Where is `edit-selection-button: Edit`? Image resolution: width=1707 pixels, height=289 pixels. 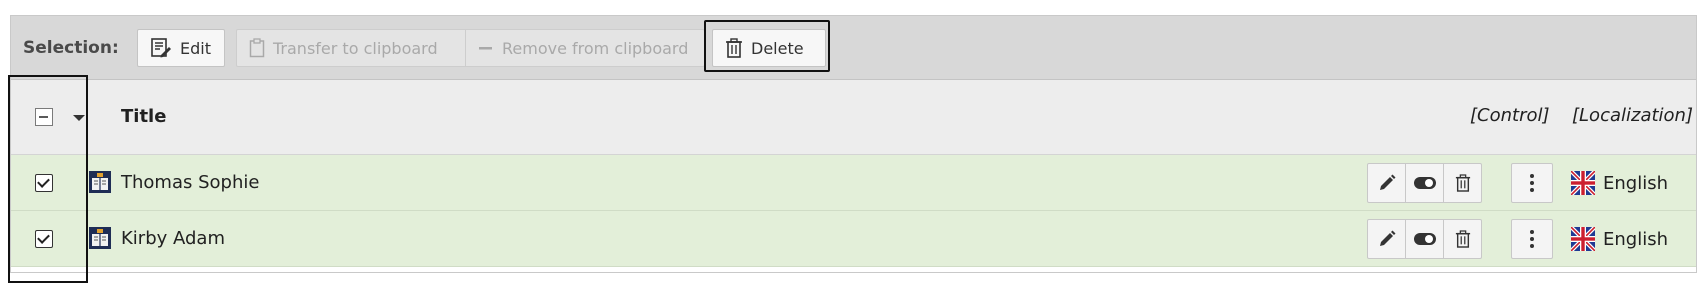
edit-selection-button: Edit is located at coordinates (181, 48).